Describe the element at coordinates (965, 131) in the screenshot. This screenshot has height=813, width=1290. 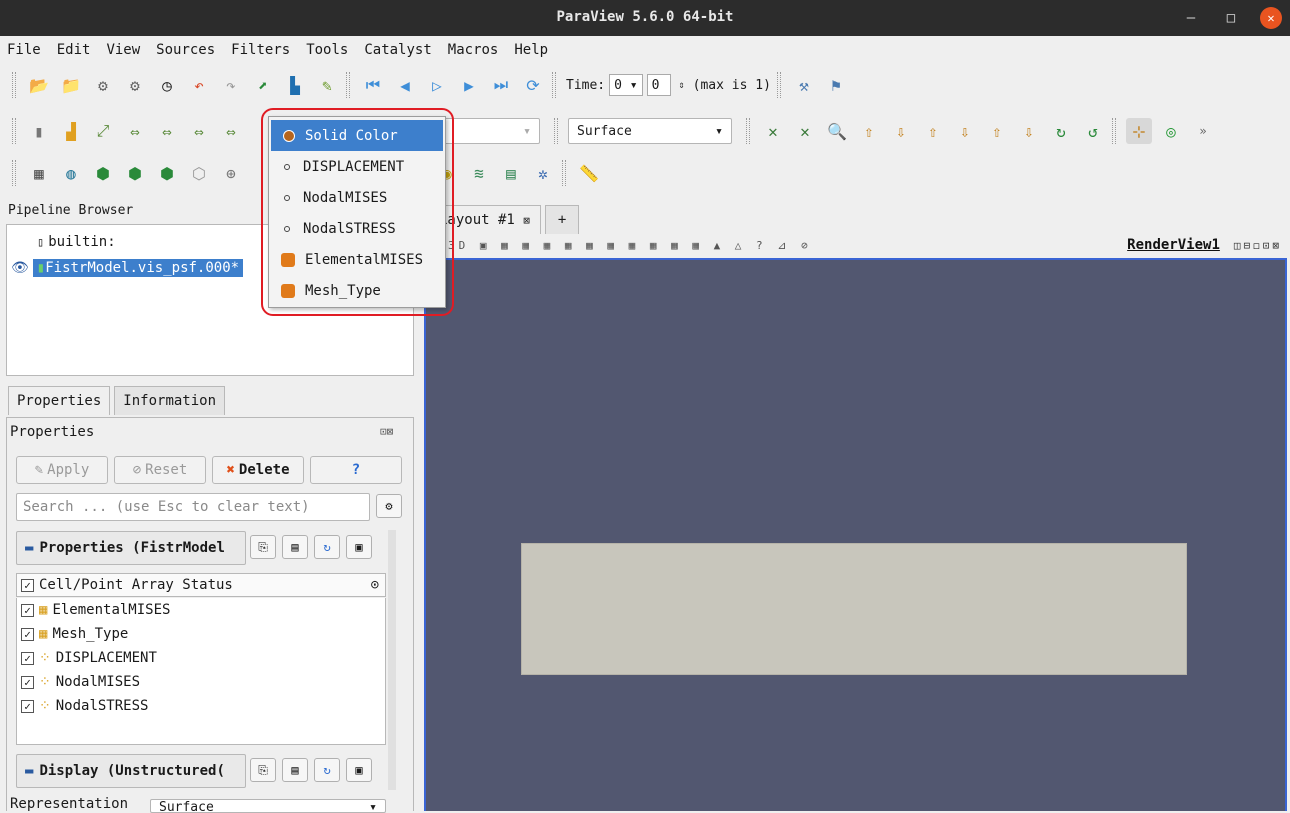
I see `view-minus-y-icon: ⇩` at that location.